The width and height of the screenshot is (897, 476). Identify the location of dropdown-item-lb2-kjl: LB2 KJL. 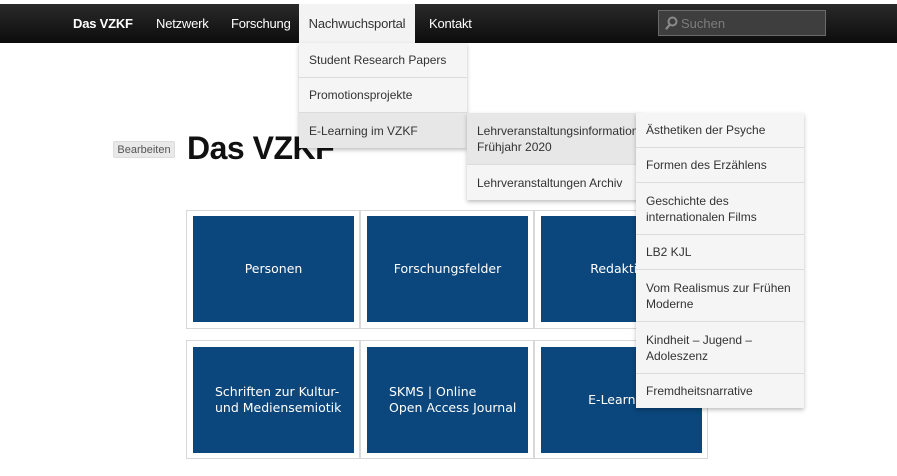
(720, 252).